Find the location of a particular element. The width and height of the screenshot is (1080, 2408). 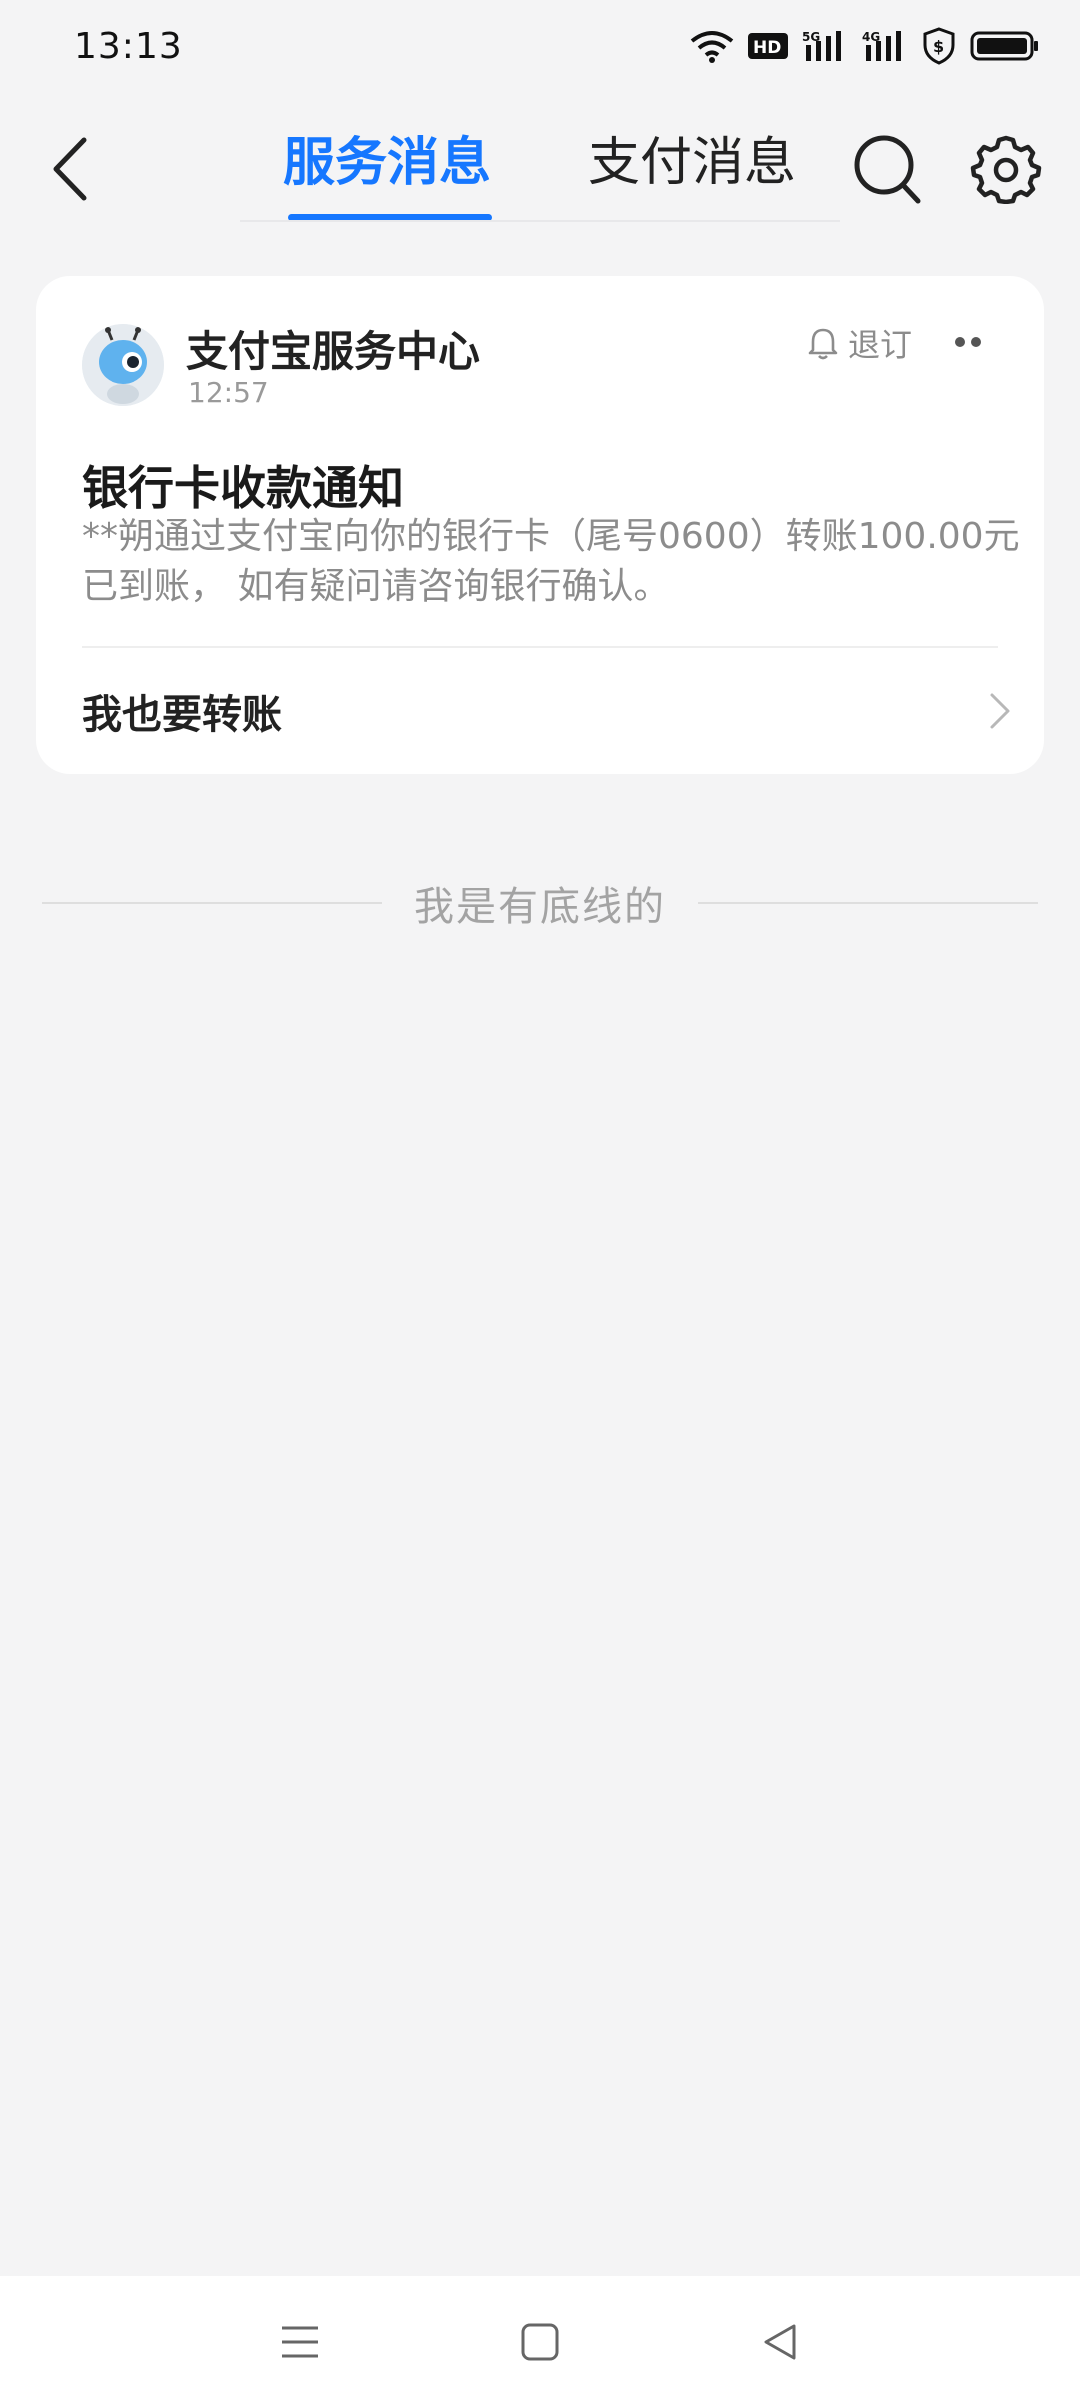

sender-name: 支付宝服务中心 is located at coordinates (333, 348).